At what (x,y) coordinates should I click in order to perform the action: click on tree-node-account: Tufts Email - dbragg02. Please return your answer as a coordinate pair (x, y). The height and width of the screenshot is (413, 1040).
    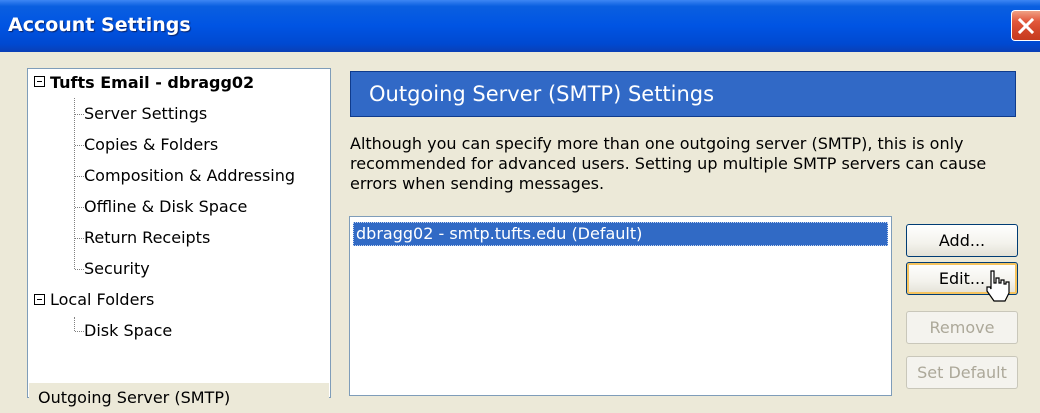
    Looking at the image, I should click on (152, 83).